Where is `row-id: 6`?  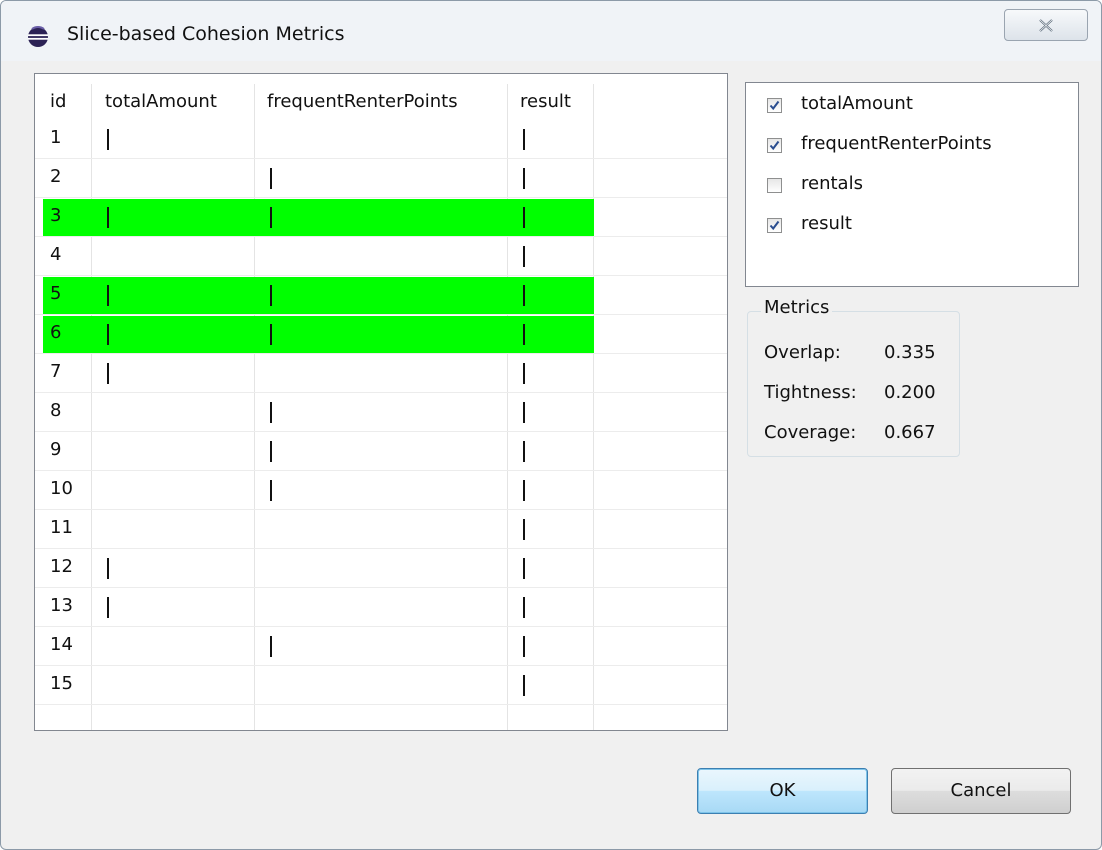 row-id: 6 is located at coordinates (56, 332).